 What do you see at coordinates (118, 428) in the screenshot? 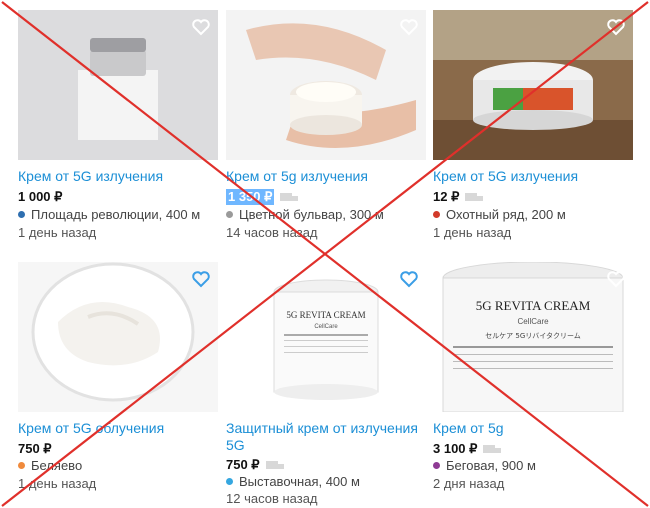
I see `listing-title: Крем от 5G облучения` at bounding box center [118, 428].